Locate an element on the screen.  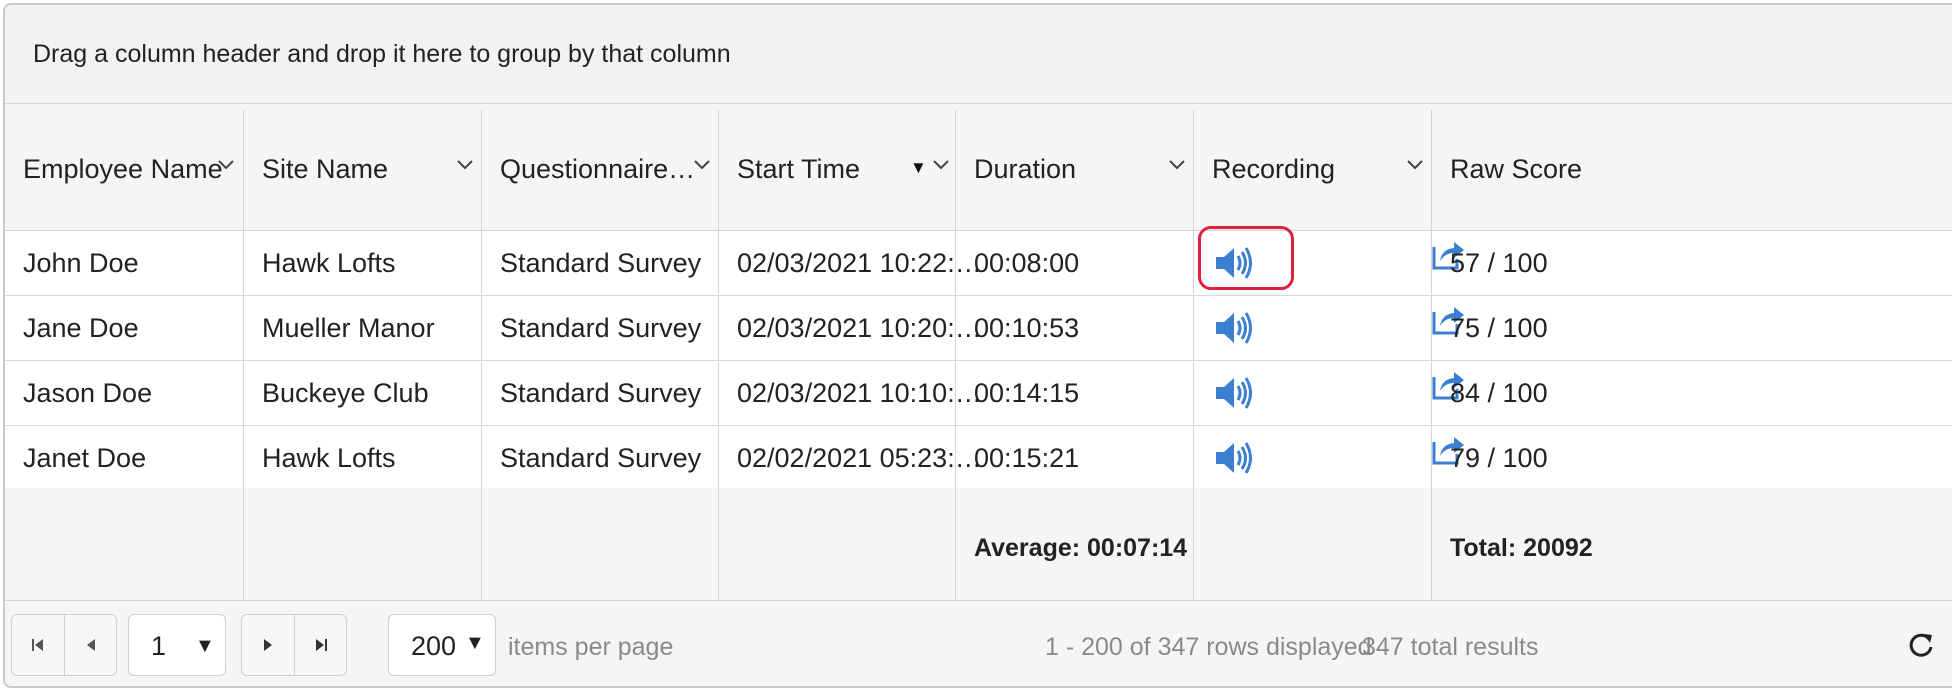
employee-name: Janet Doe is located at coordinates (85, 458).